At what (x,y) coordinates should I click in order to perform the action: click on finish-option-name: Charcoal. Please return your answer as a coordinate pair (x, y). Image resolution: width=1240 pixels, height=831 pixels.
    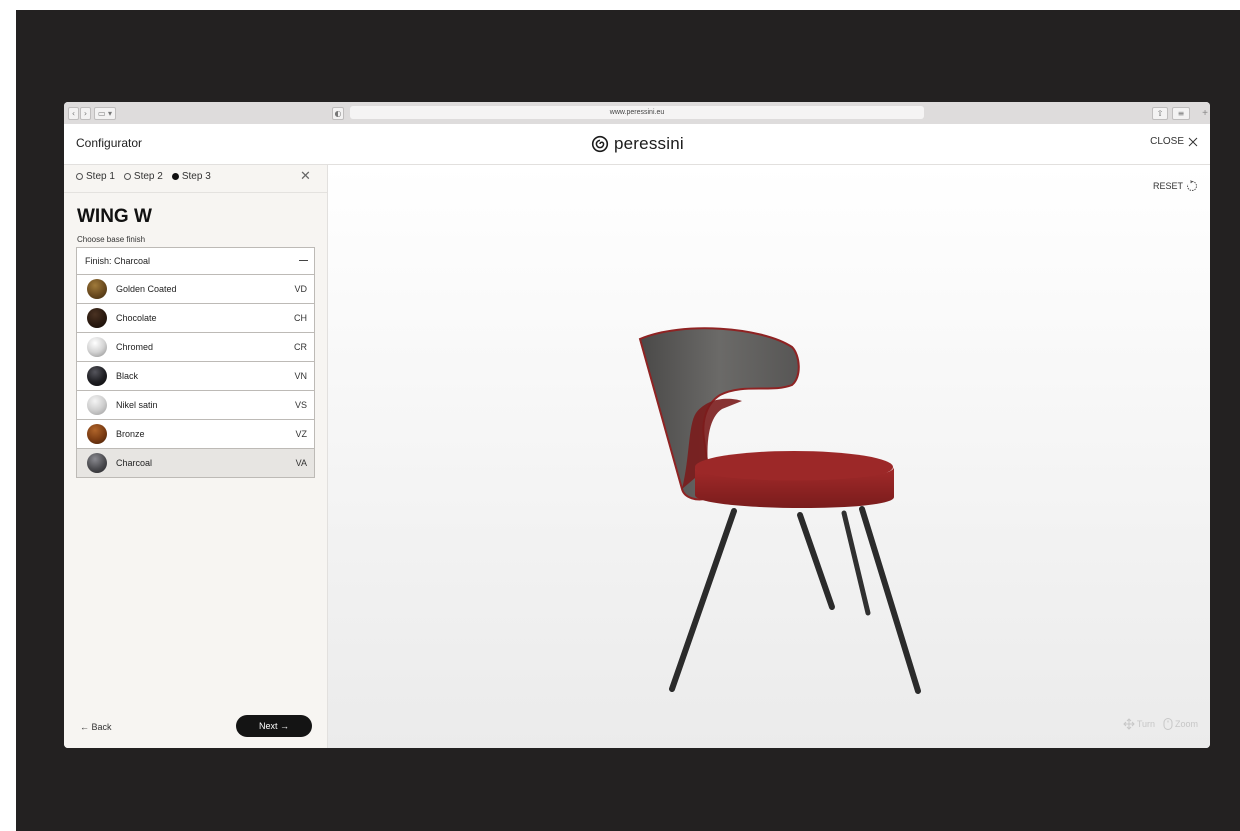
    Looking at the image, I should click on (134, 463).